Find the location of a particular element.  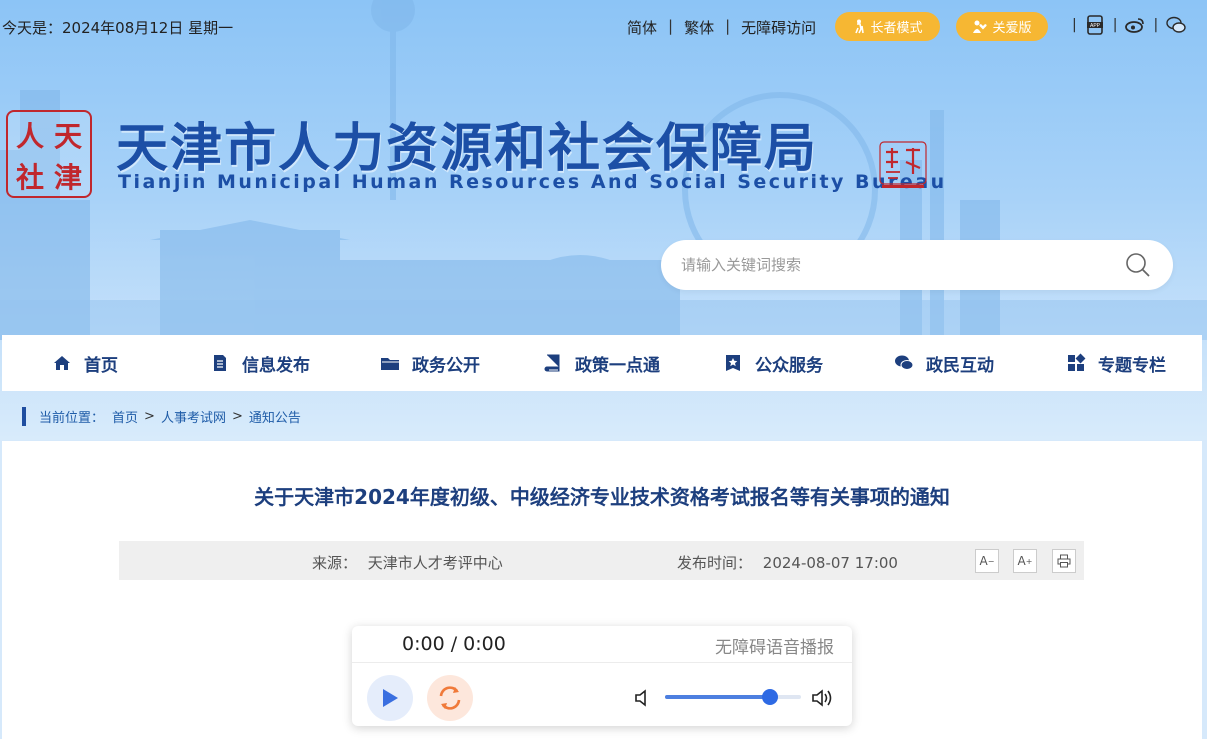

nav-label: 信息发布 is located at coordinates (276, 365).